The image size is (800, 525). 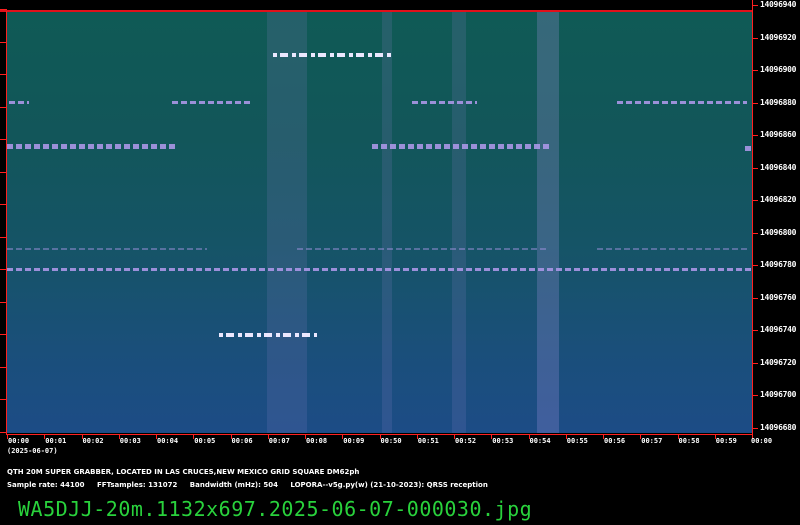 What do you see at coordinates (428, 441) in the screenshot?
I see `time-label: 00:51` at bounding box center [428, 441].